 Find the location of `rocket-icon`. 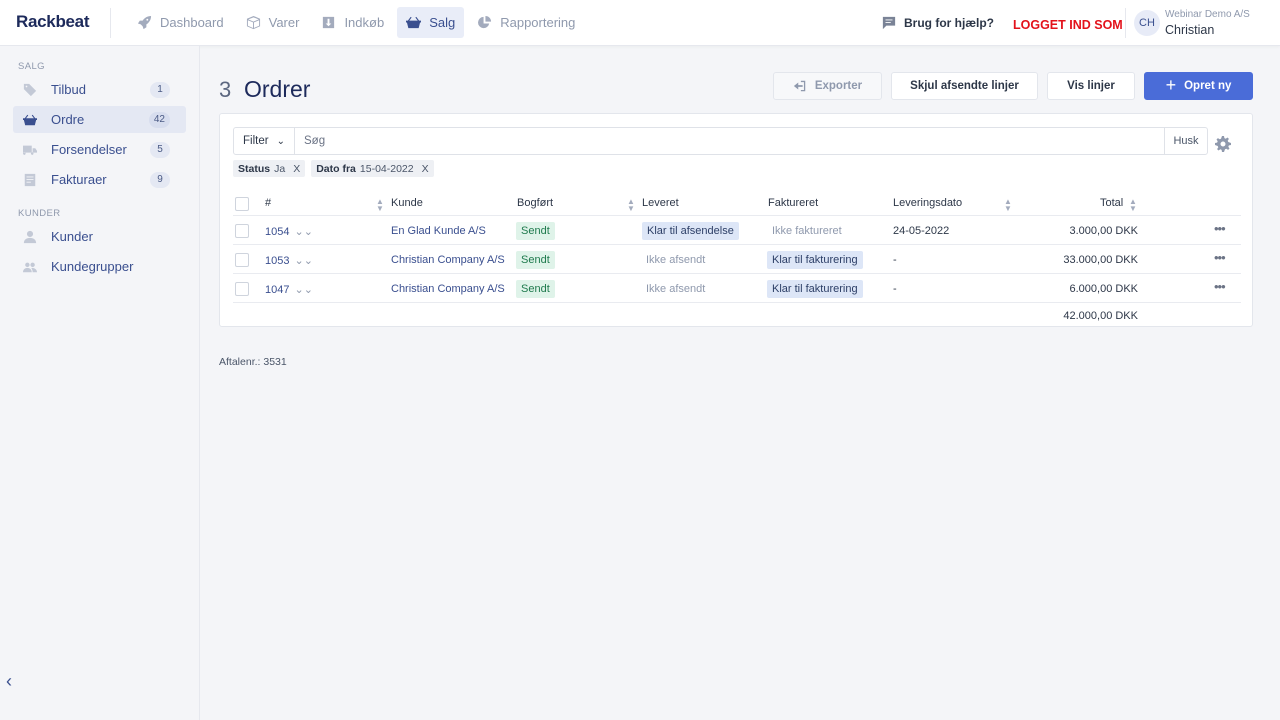

rocket-icon is located at coordinates (144, 22).